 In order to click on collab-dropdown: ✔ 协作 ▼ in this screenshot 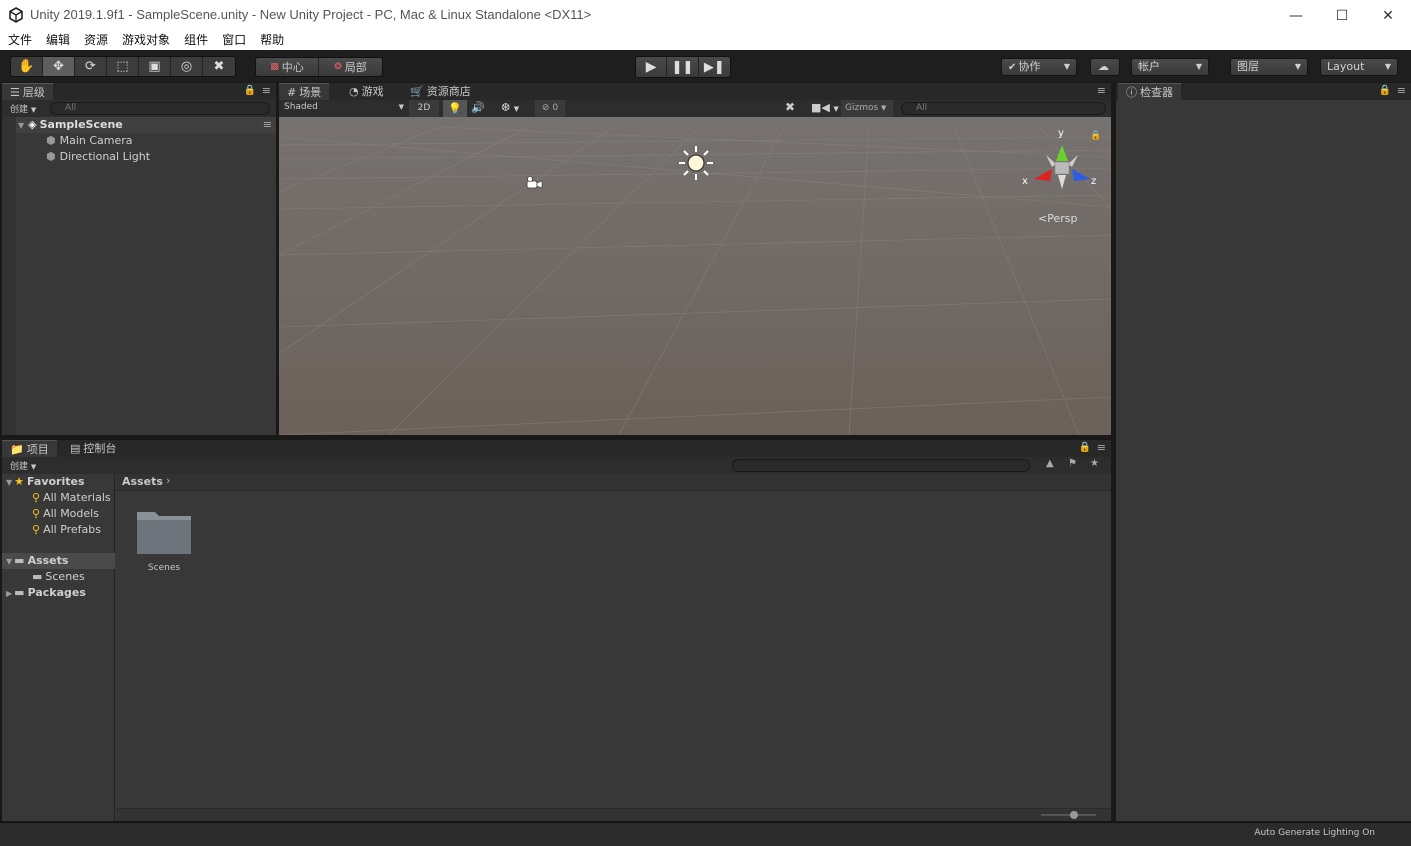, I will do `click(1039, 67)`.